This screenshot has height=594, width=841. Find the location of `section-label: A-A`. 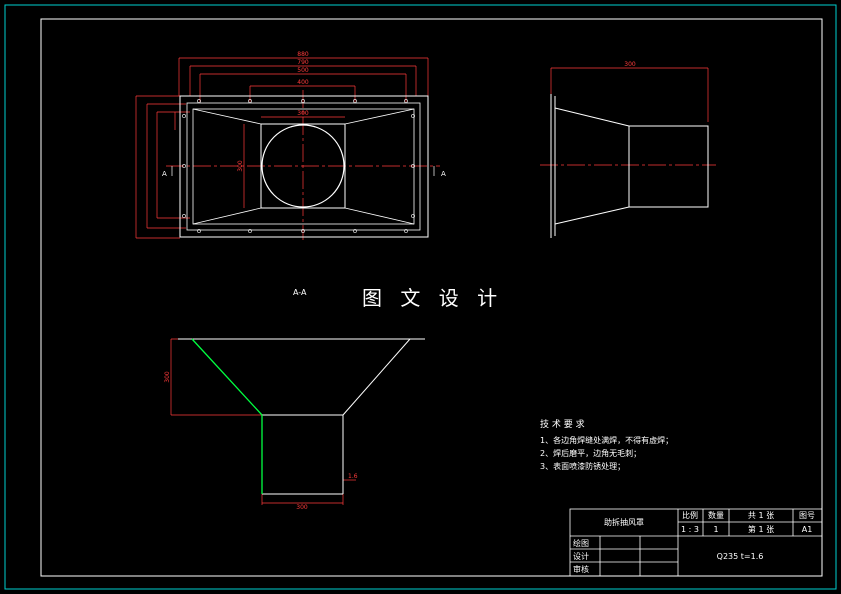

section-label: A-A is located at coordinates (300, 292).